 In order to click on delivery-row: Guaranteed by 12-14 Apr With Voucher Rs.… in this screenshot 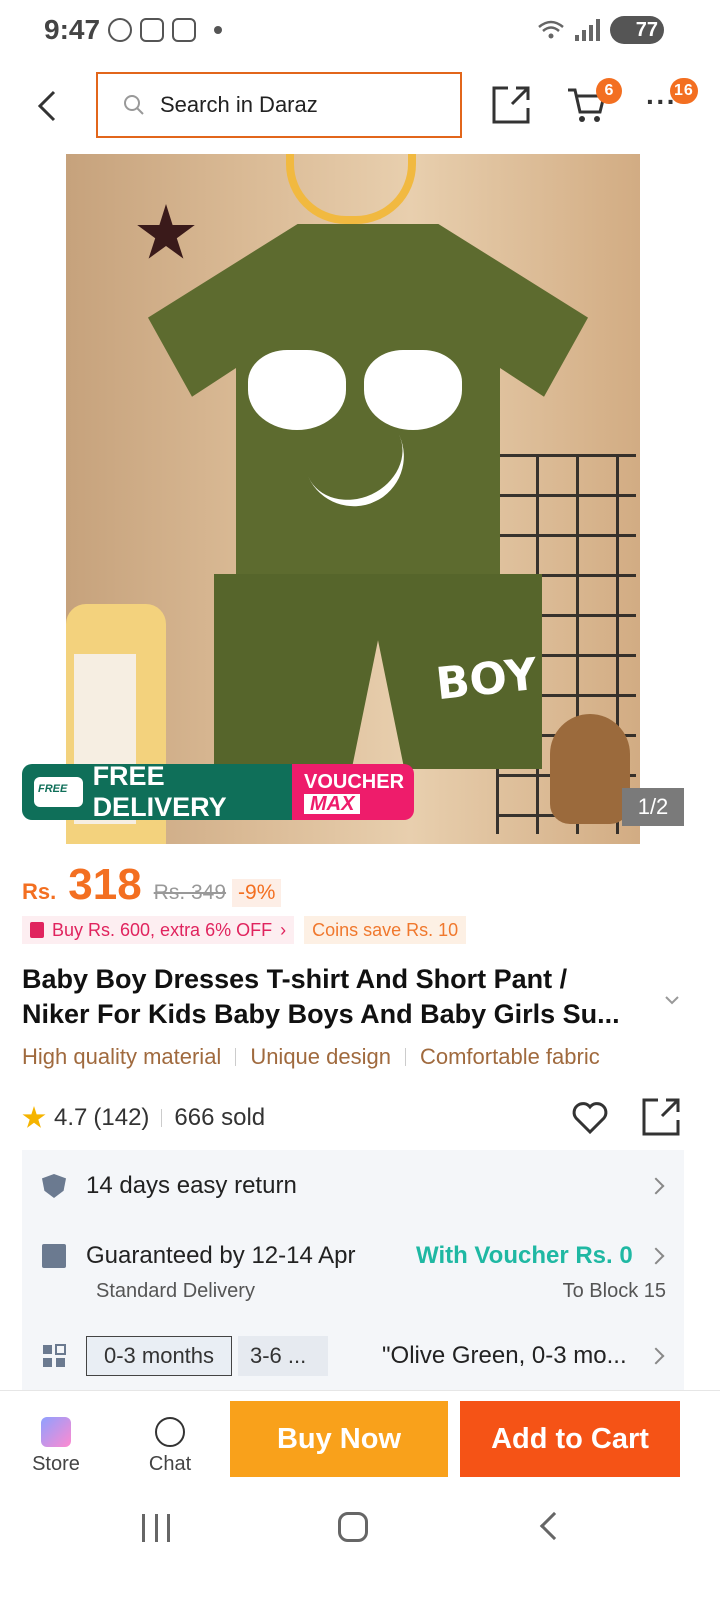, I will do `click(353, 1274)`.